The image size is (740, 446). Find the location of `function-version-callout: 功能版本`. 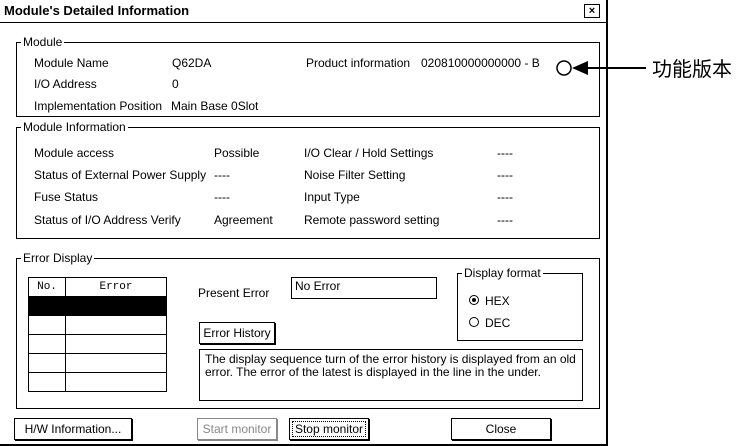

function-version-callout: 功能版本 is located at coordinates (692, 69).